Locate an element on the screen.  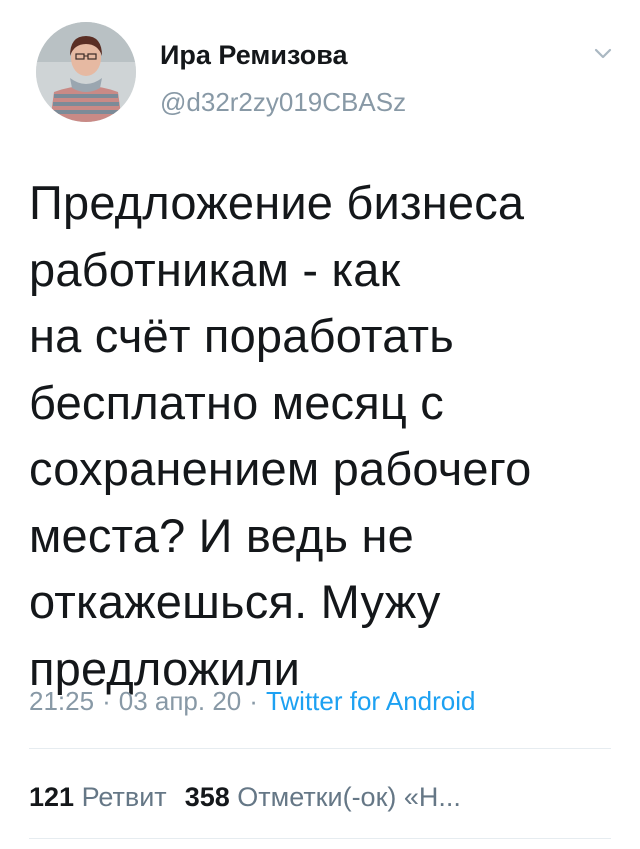
likes-count: 358 is located at coordinates (207, 797).